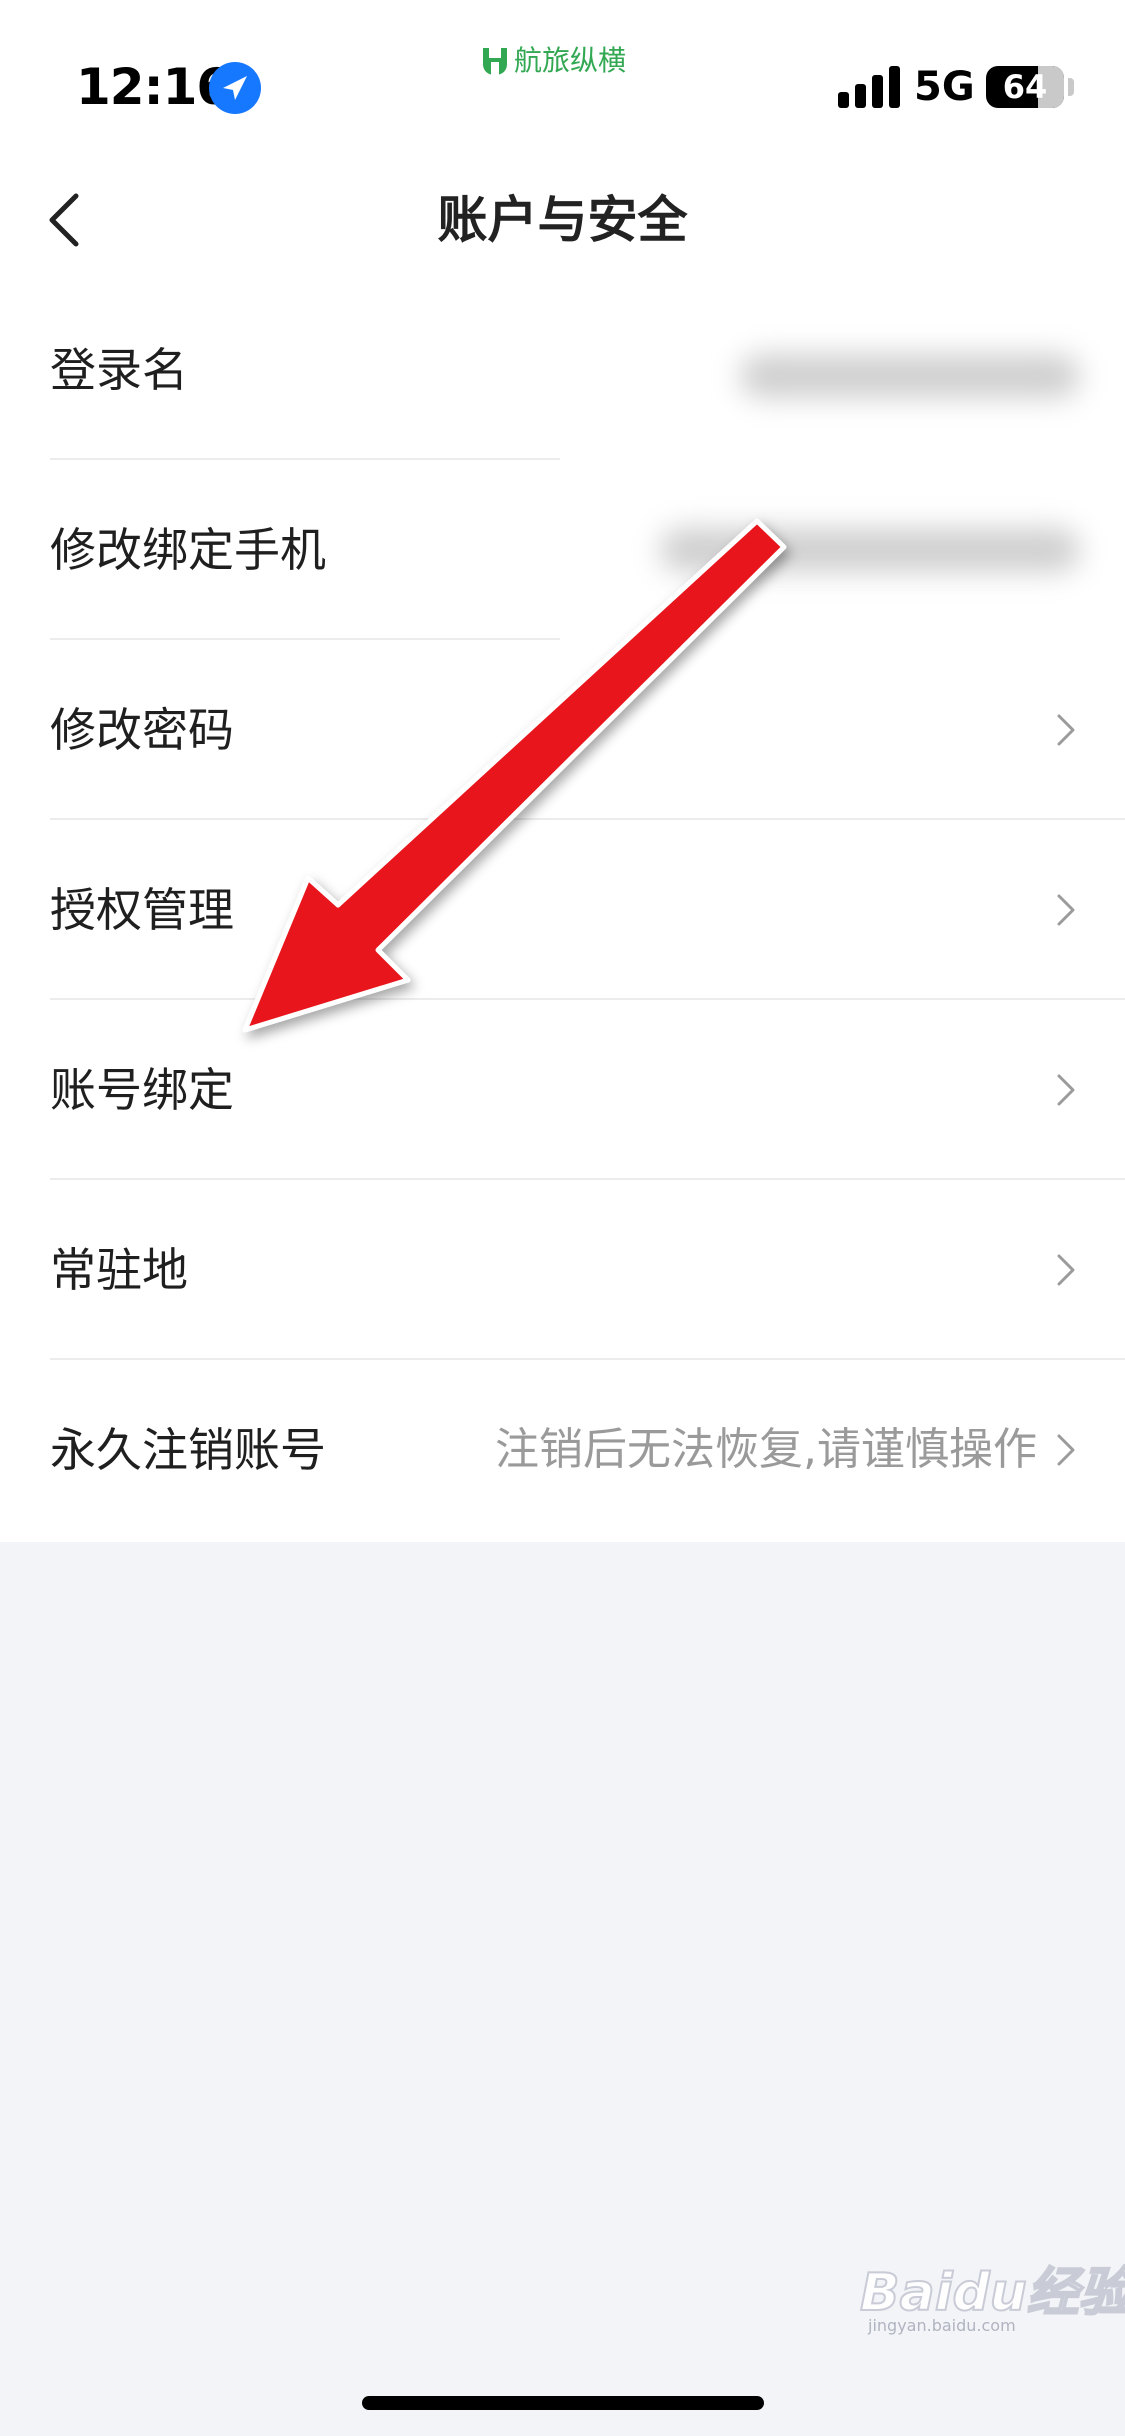  I want to click on battery-icon: 64, so click(1025, 87).